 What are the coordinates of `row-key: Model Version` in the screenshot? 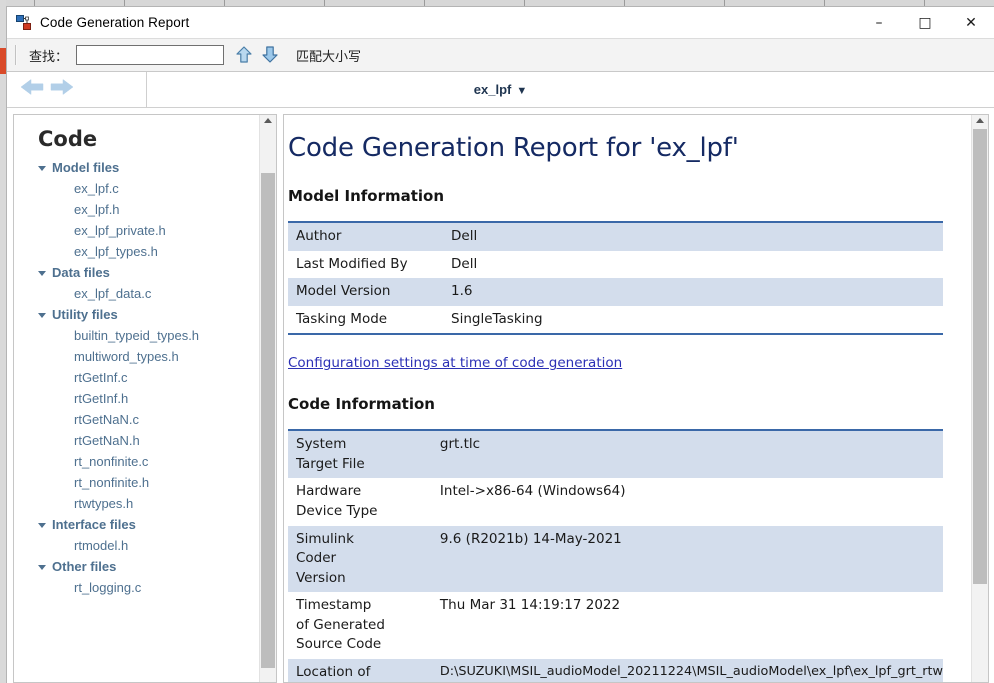 It's located at (343, 291).